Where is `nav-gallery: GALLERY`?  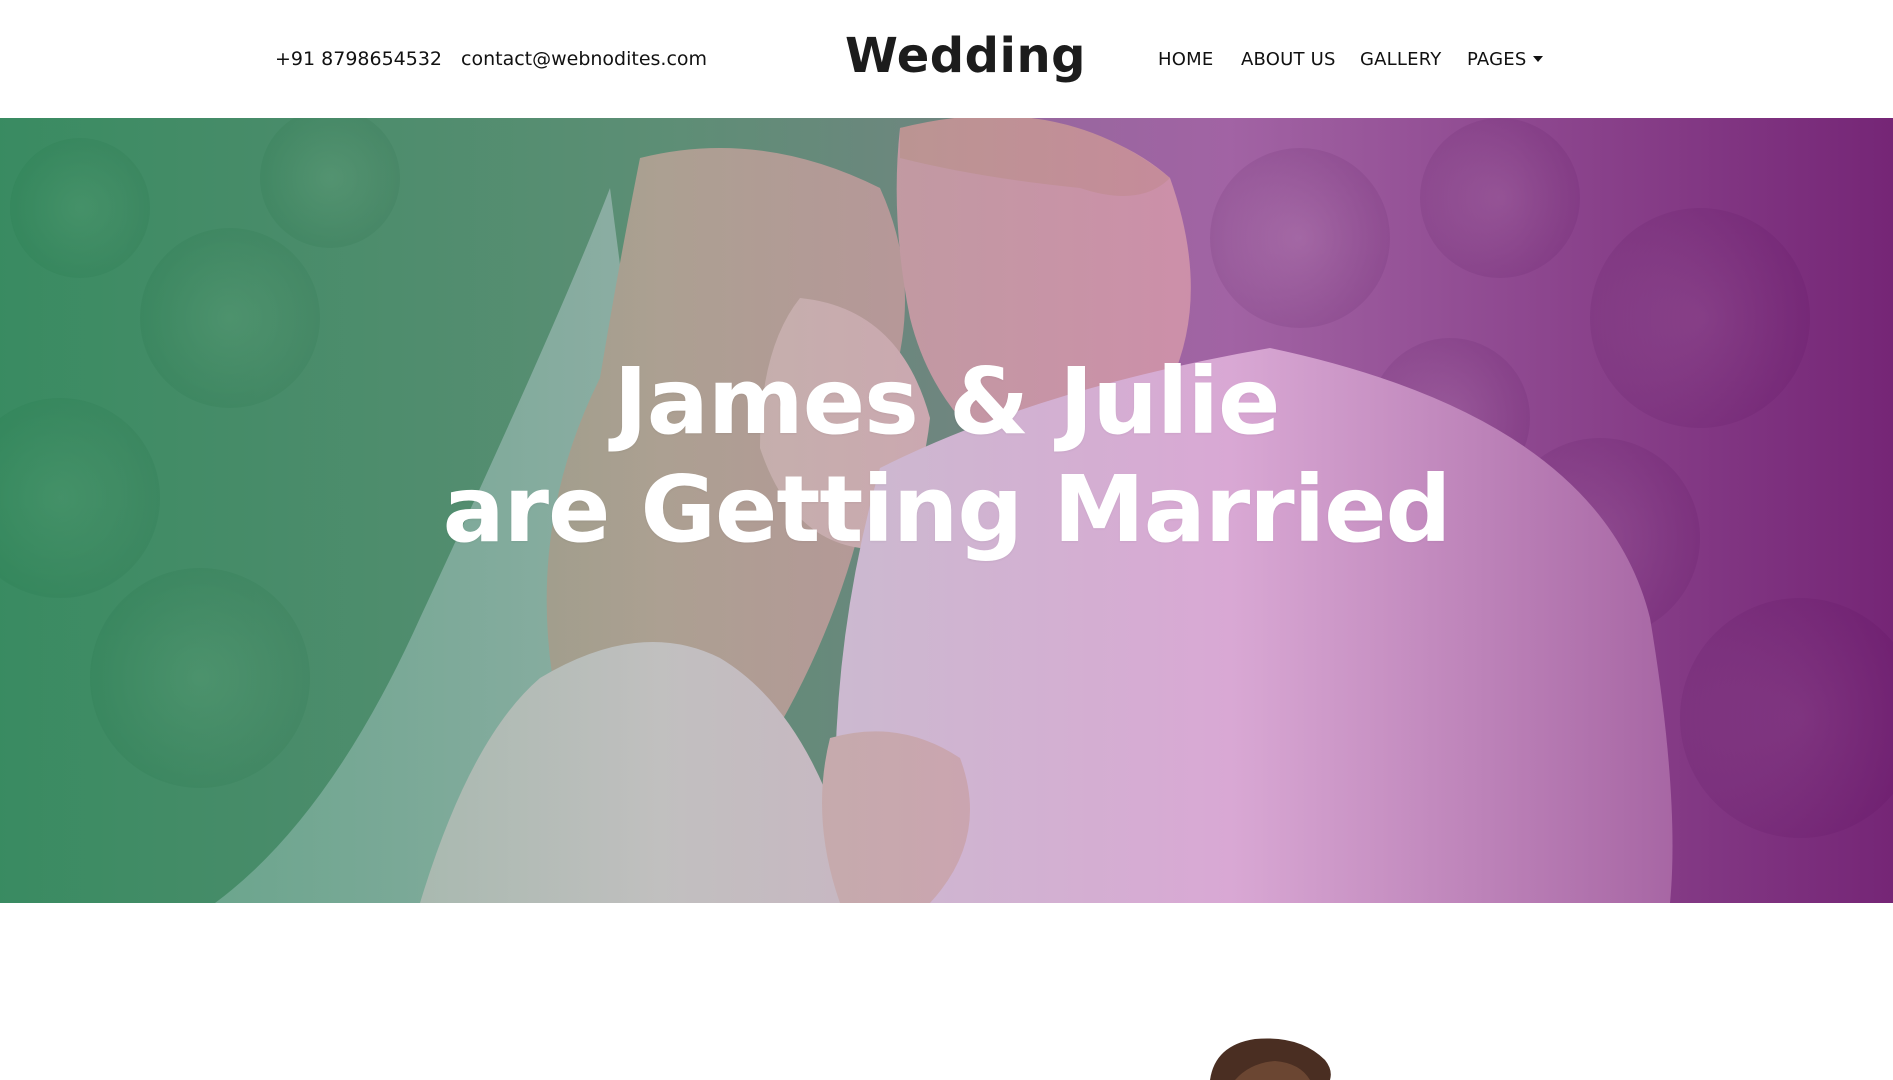
nav-gallery: GALLERY is located at coordinates (1400, 59).